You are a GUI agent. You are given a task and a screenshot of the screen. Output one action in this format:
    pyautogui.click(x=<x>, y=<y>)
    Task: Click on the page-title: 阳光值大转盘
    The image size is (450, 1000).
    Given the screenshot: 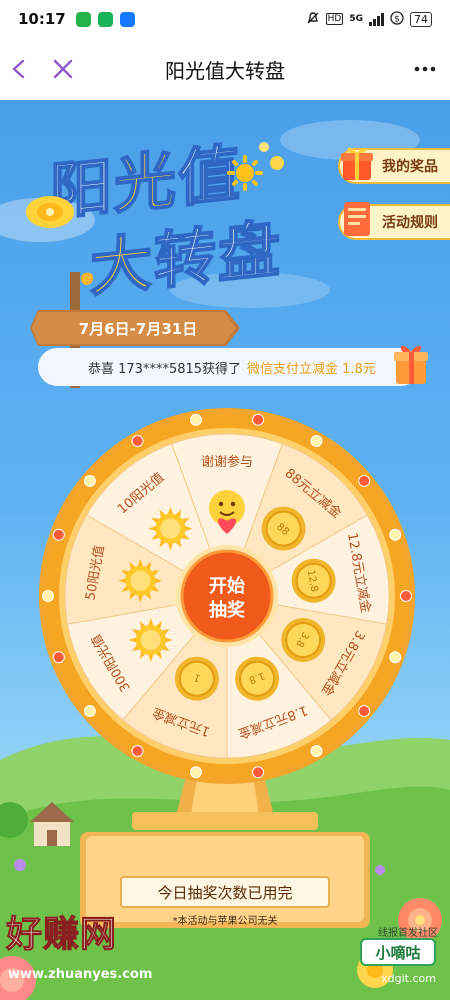 What is the action you would take?
    pyautogui.click(x=225, y=70)
    